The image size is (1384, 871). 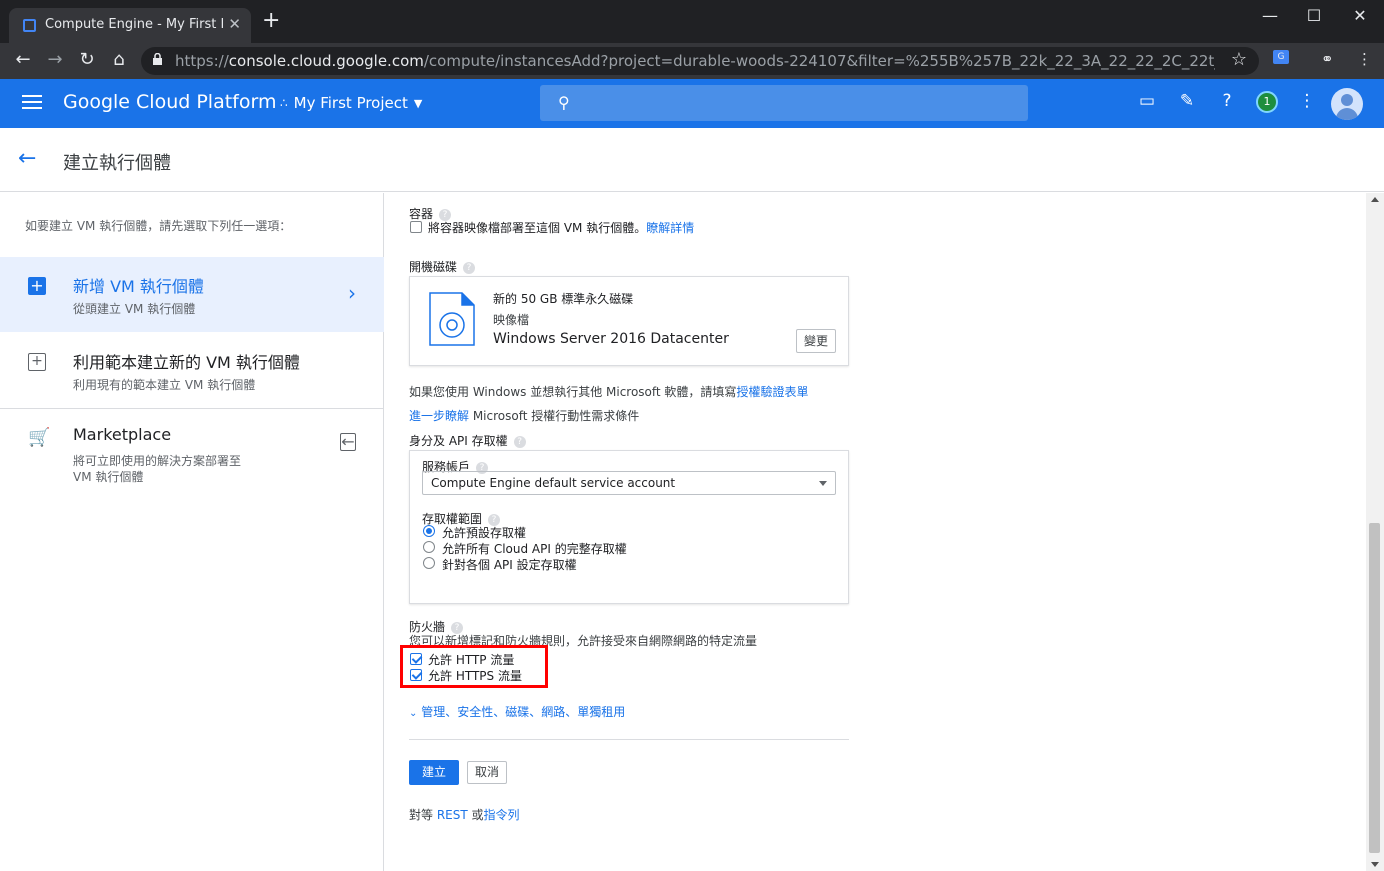 What do you see at coordinates (37, 362) in the screenshot?
I see `add-template-icon: +` at bounding box center [37, 362].